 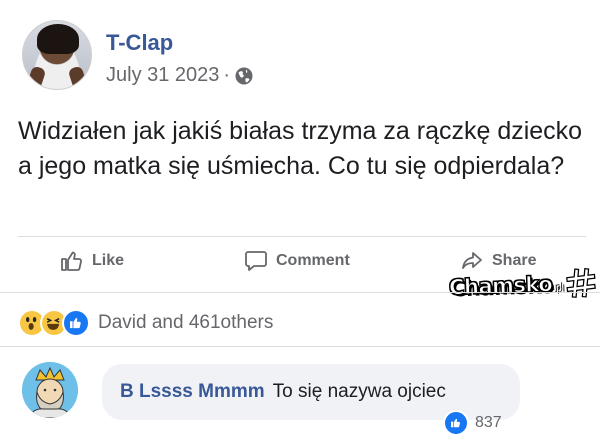 I want to click on comment: B Lssss Mmmm To się nazywa ojciec, so click(x=311, y=392).